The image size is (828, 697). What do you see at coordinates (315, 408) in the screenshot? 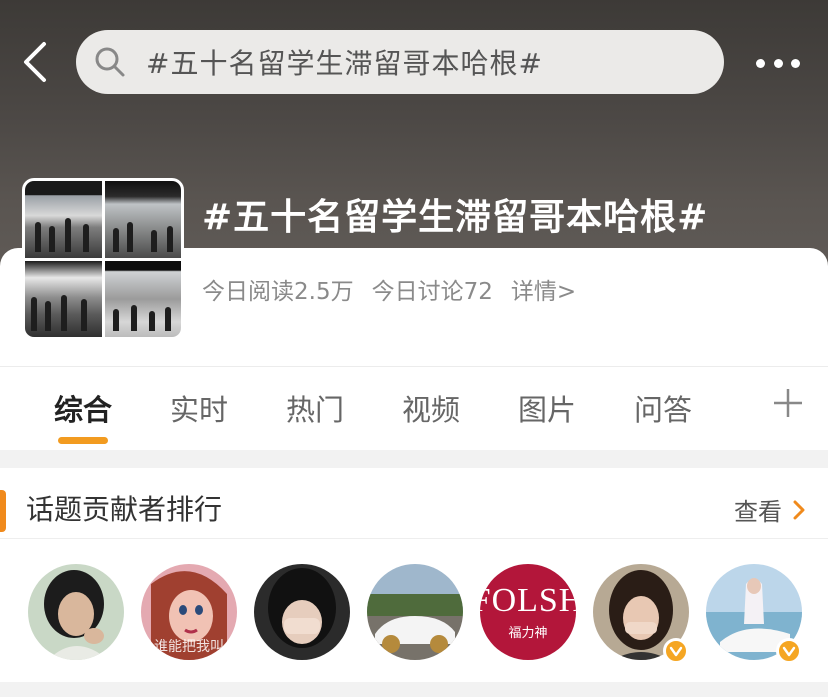
I see `tab-hot: 热门` at bounding box center [315, 408].